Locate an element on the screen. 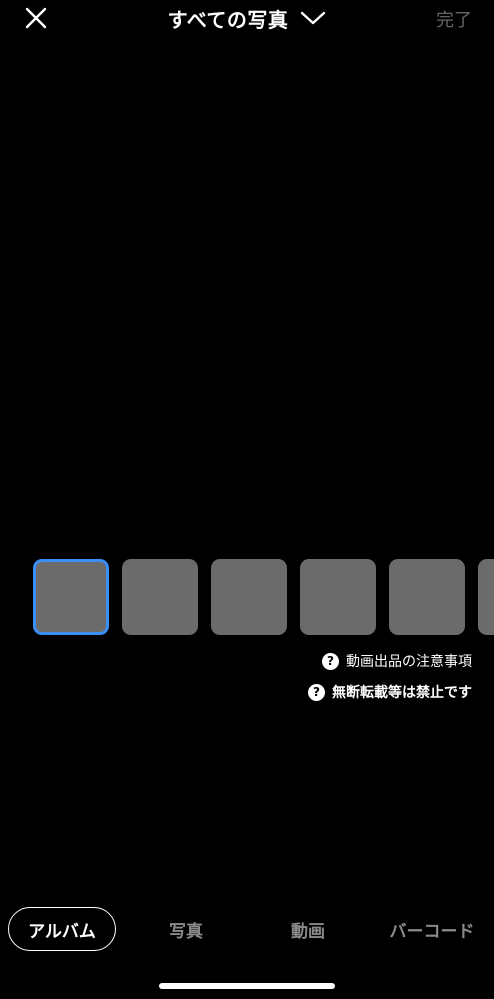 The height and width of the screenshot is (999, 494). tab-barcode: バーコード is located at coordinates (432, 929).